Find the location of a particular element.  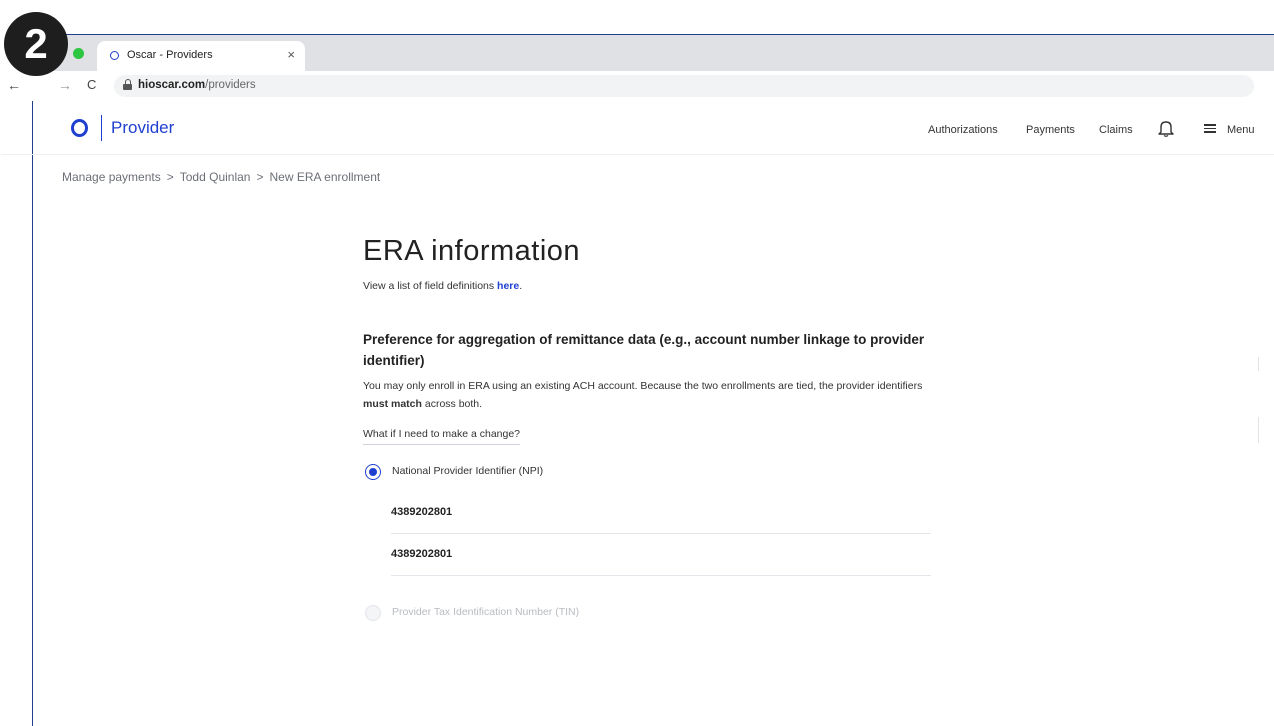

url-field: hioscar.com/providers is located at coordinates (684, 86).